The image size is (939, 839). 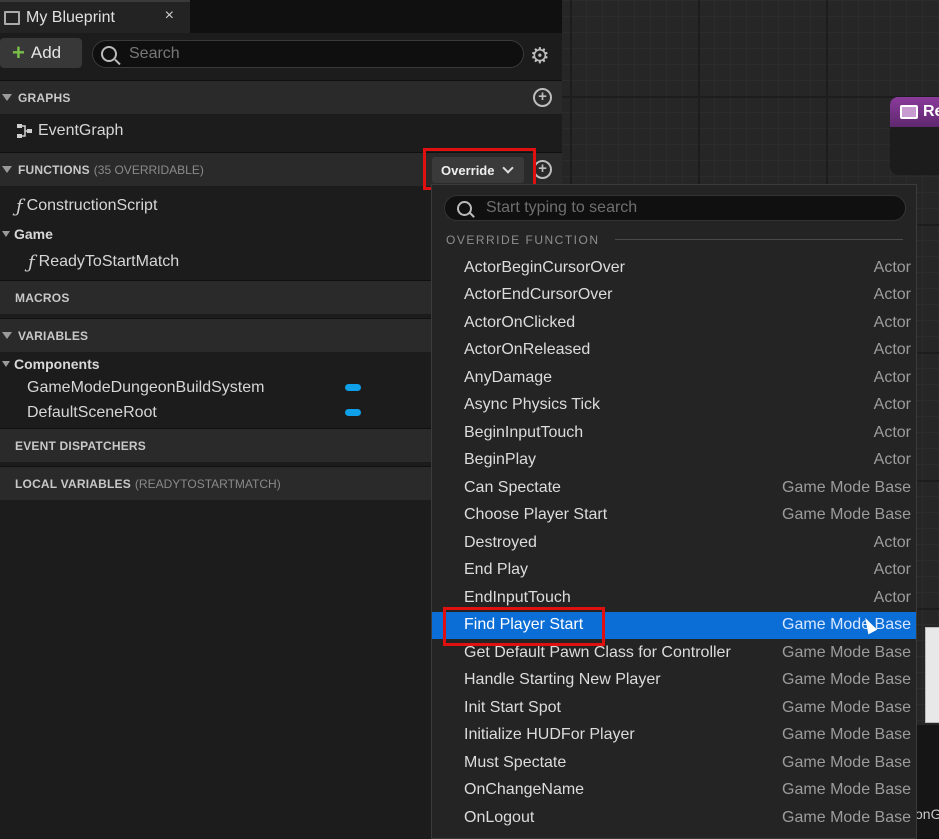 What do you see at coordinates (674, 268) in the screenshot?
I see `override-function-item: ActorBeginCursorOver Actor` at bounding box center [674, 268].